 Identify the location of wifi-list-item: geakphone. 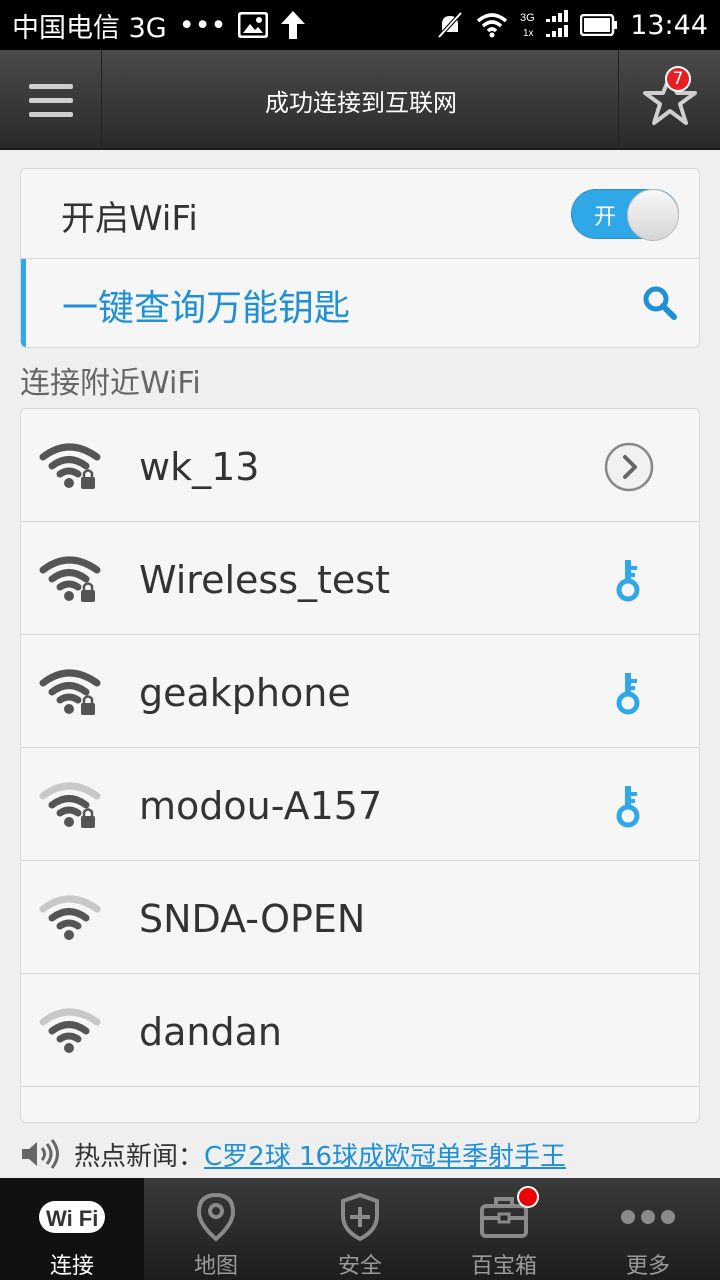
(360, 691).